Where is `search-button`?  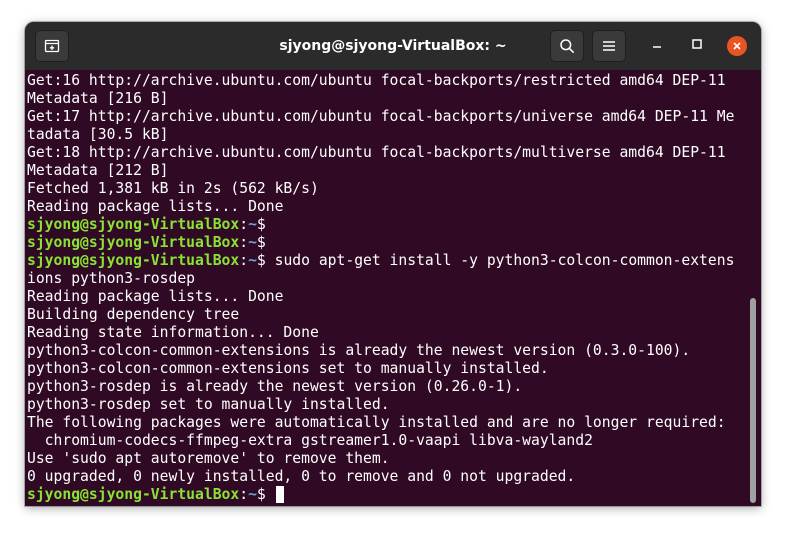
search-button is located at coordinates (567, 46).